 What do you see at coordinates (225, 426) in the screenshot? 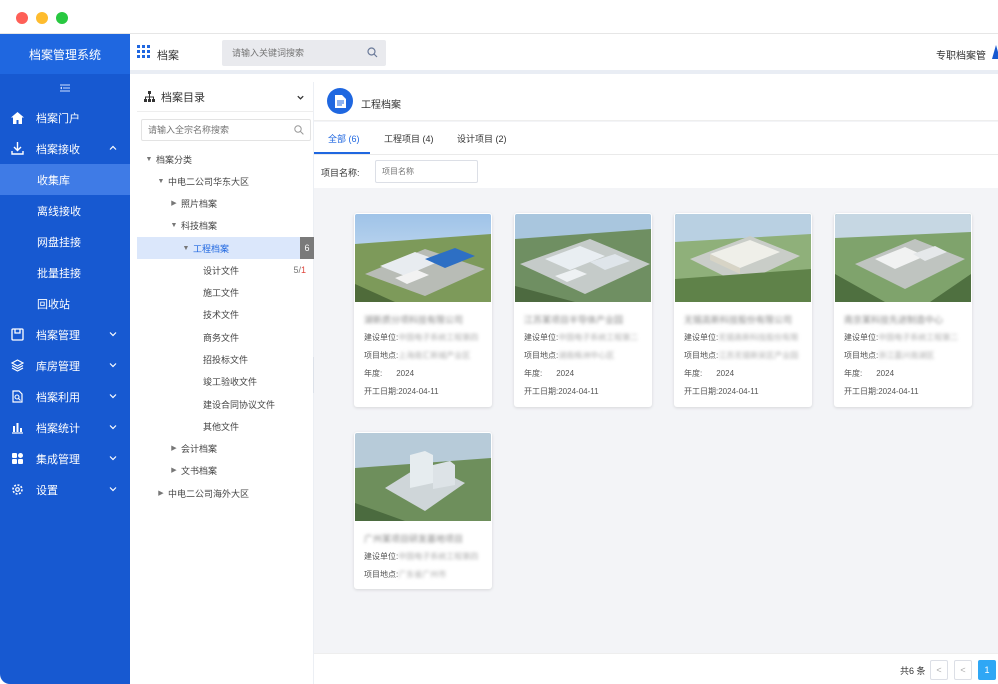
I see `tree-node-other-files: 其他文件` at bounding box center [225, 426].